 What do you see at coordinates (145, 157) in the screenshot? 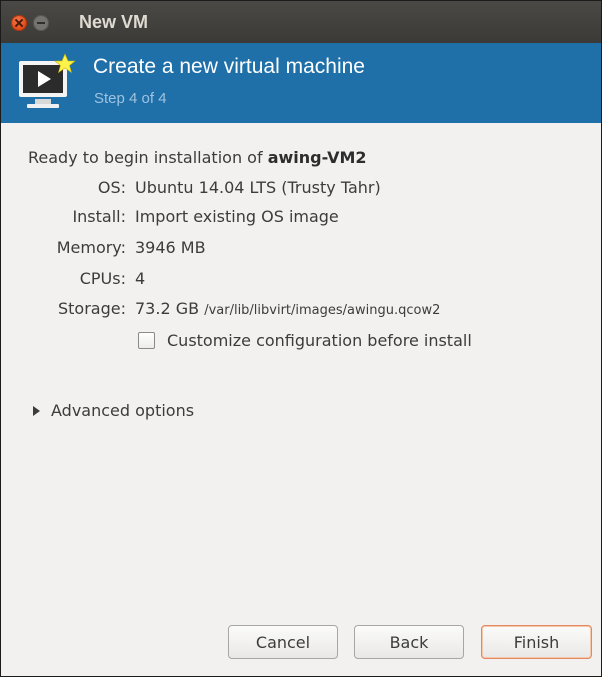
I see `ready-prefix: Ready to begin installation of` at bounding box center [145, 157].